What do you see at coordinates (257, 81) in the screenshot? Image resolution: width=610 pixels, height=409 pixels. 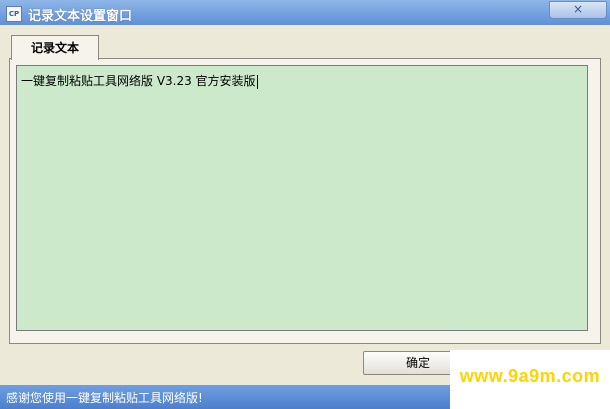 I see `text-caret` at bounding box center [257, 81].